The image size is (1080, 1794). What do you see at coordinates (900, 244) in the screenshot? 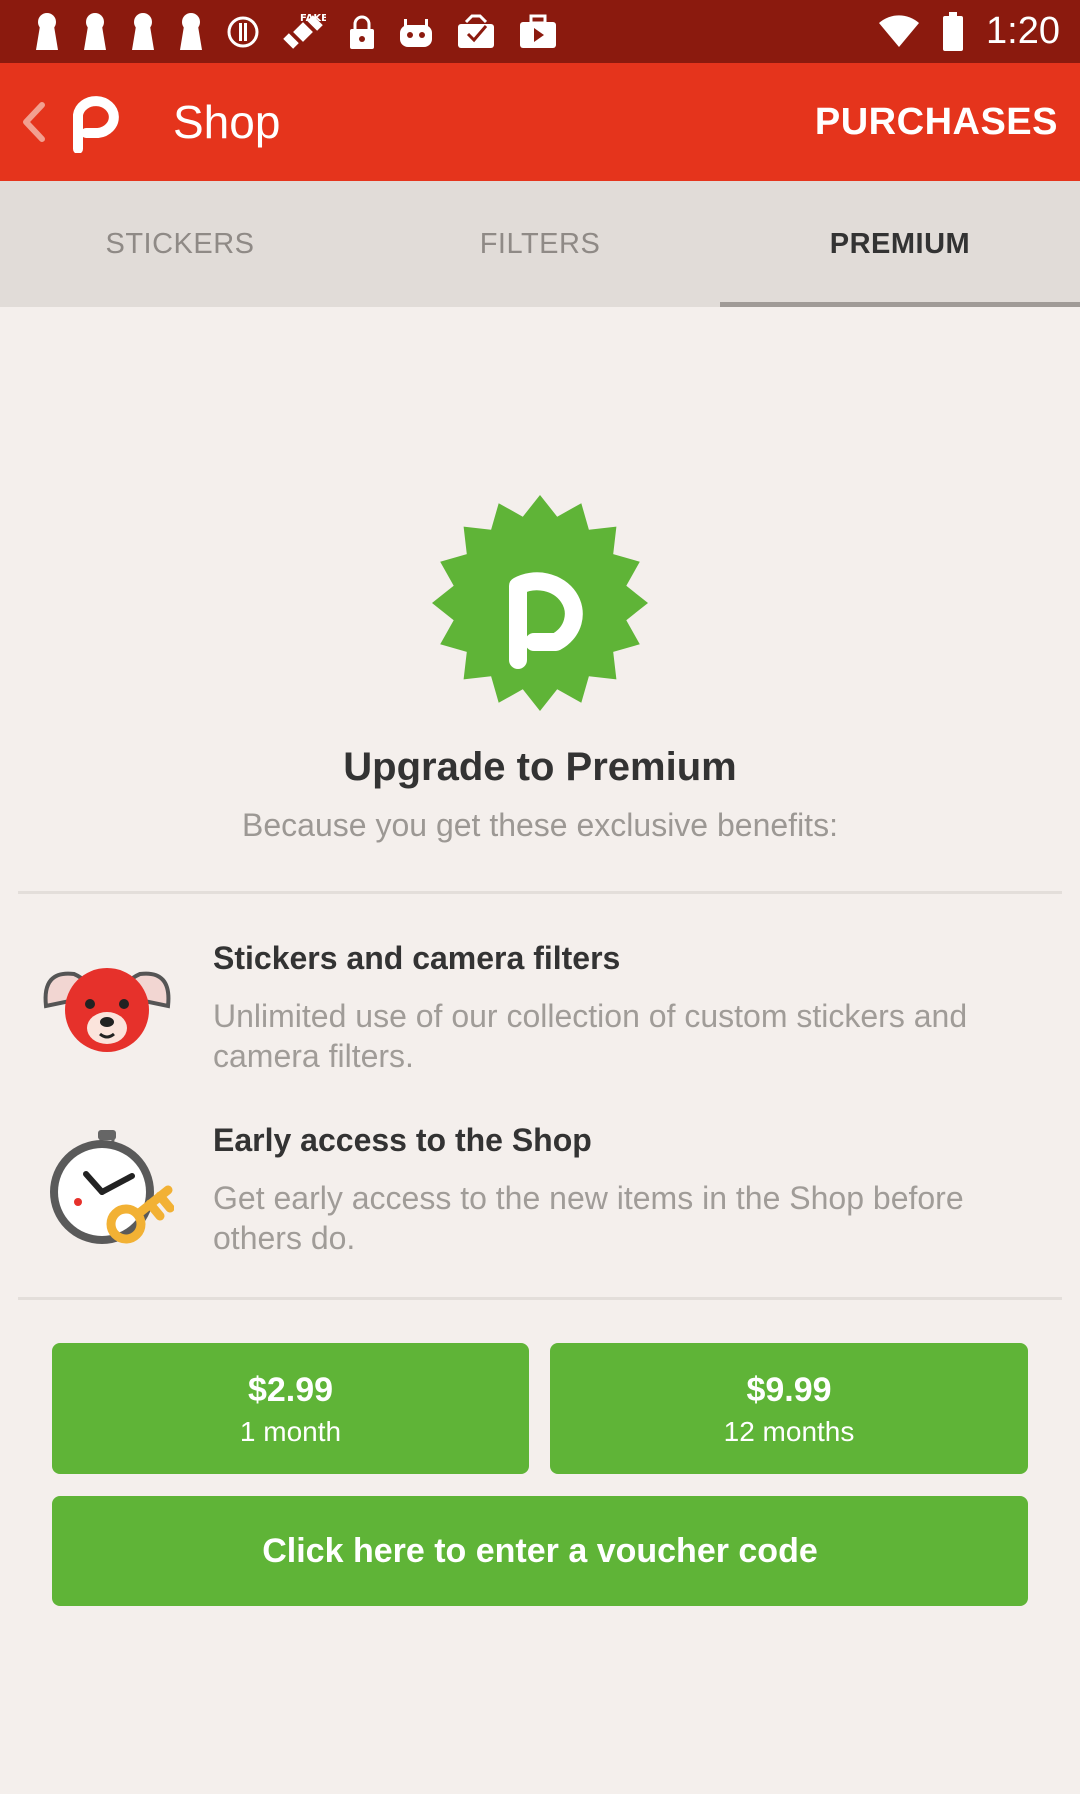
I see `tab-premium: PREMIUM` at bounding box center [900, 244].